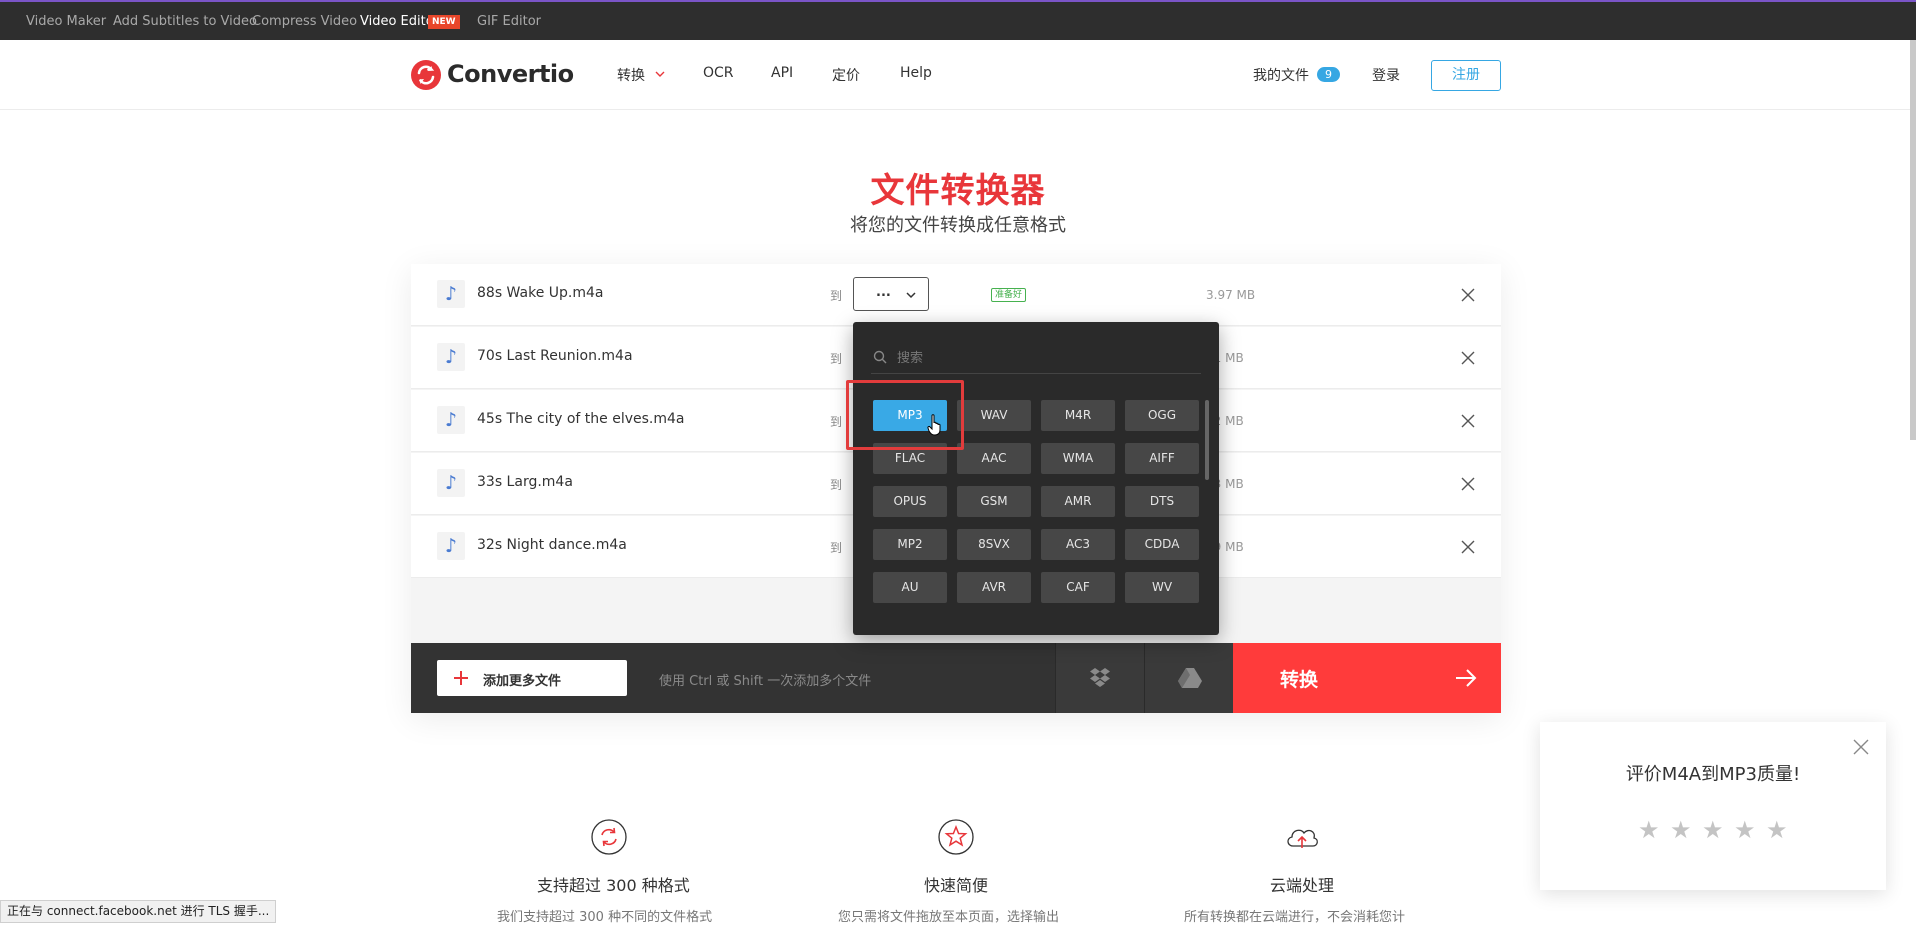  I want to click on my-files-link: 我的文件, so click(1281, 75).